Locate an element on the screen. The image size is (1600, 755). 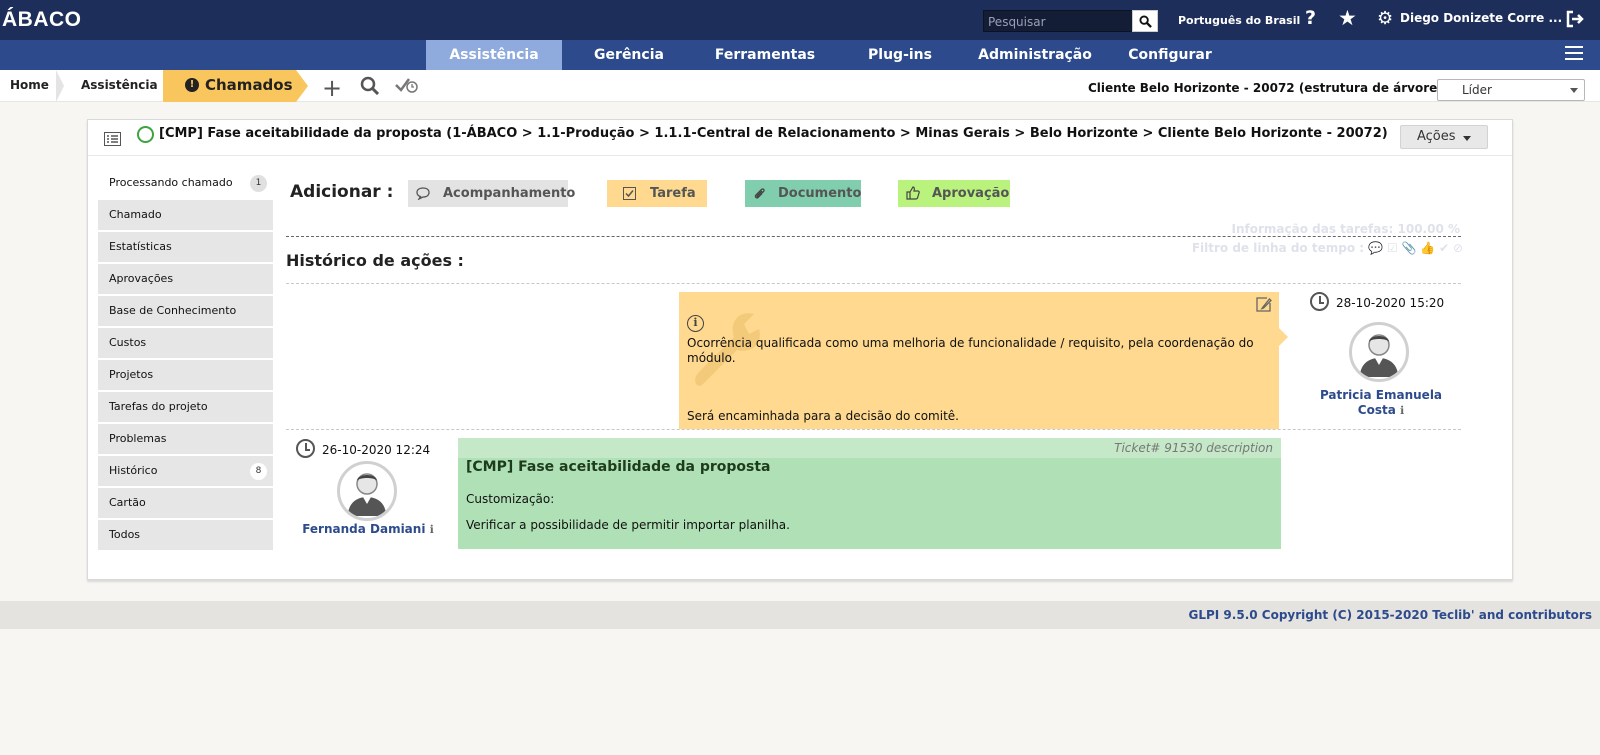
timeline-filter-icons: 💬 ☑ 📎 👍 ✔ ⊘ is located at coordinates (1415, 248).